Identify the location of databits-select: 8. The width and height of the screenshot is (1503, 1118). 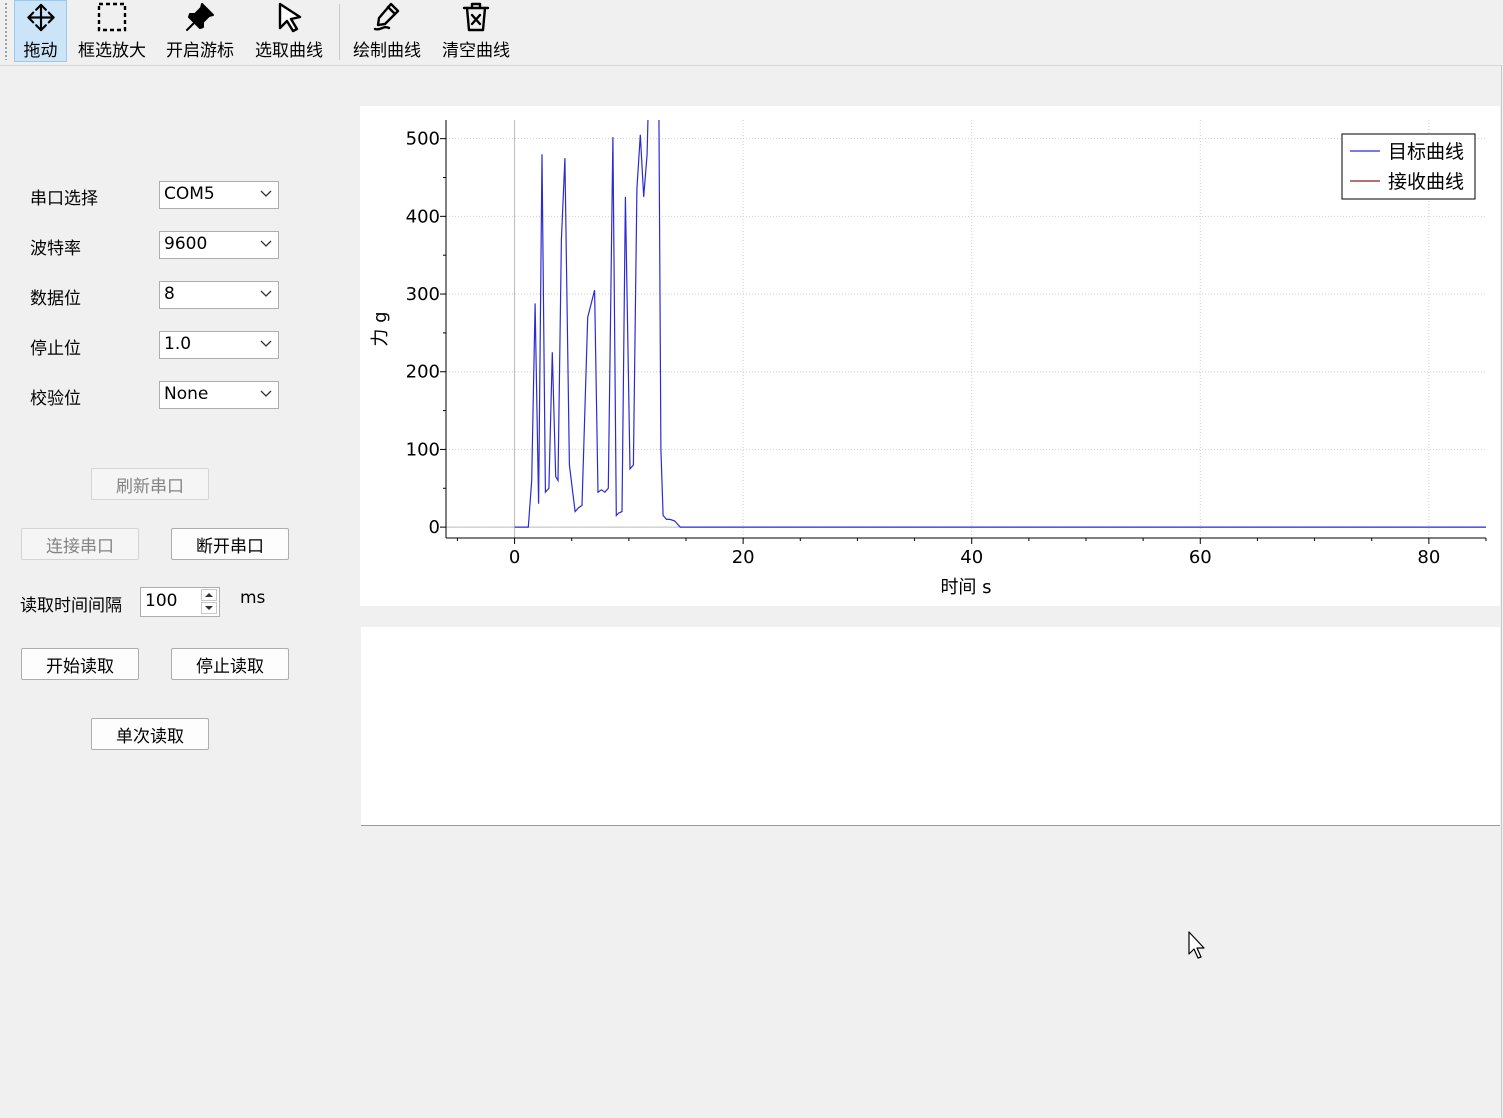
(219, 295).